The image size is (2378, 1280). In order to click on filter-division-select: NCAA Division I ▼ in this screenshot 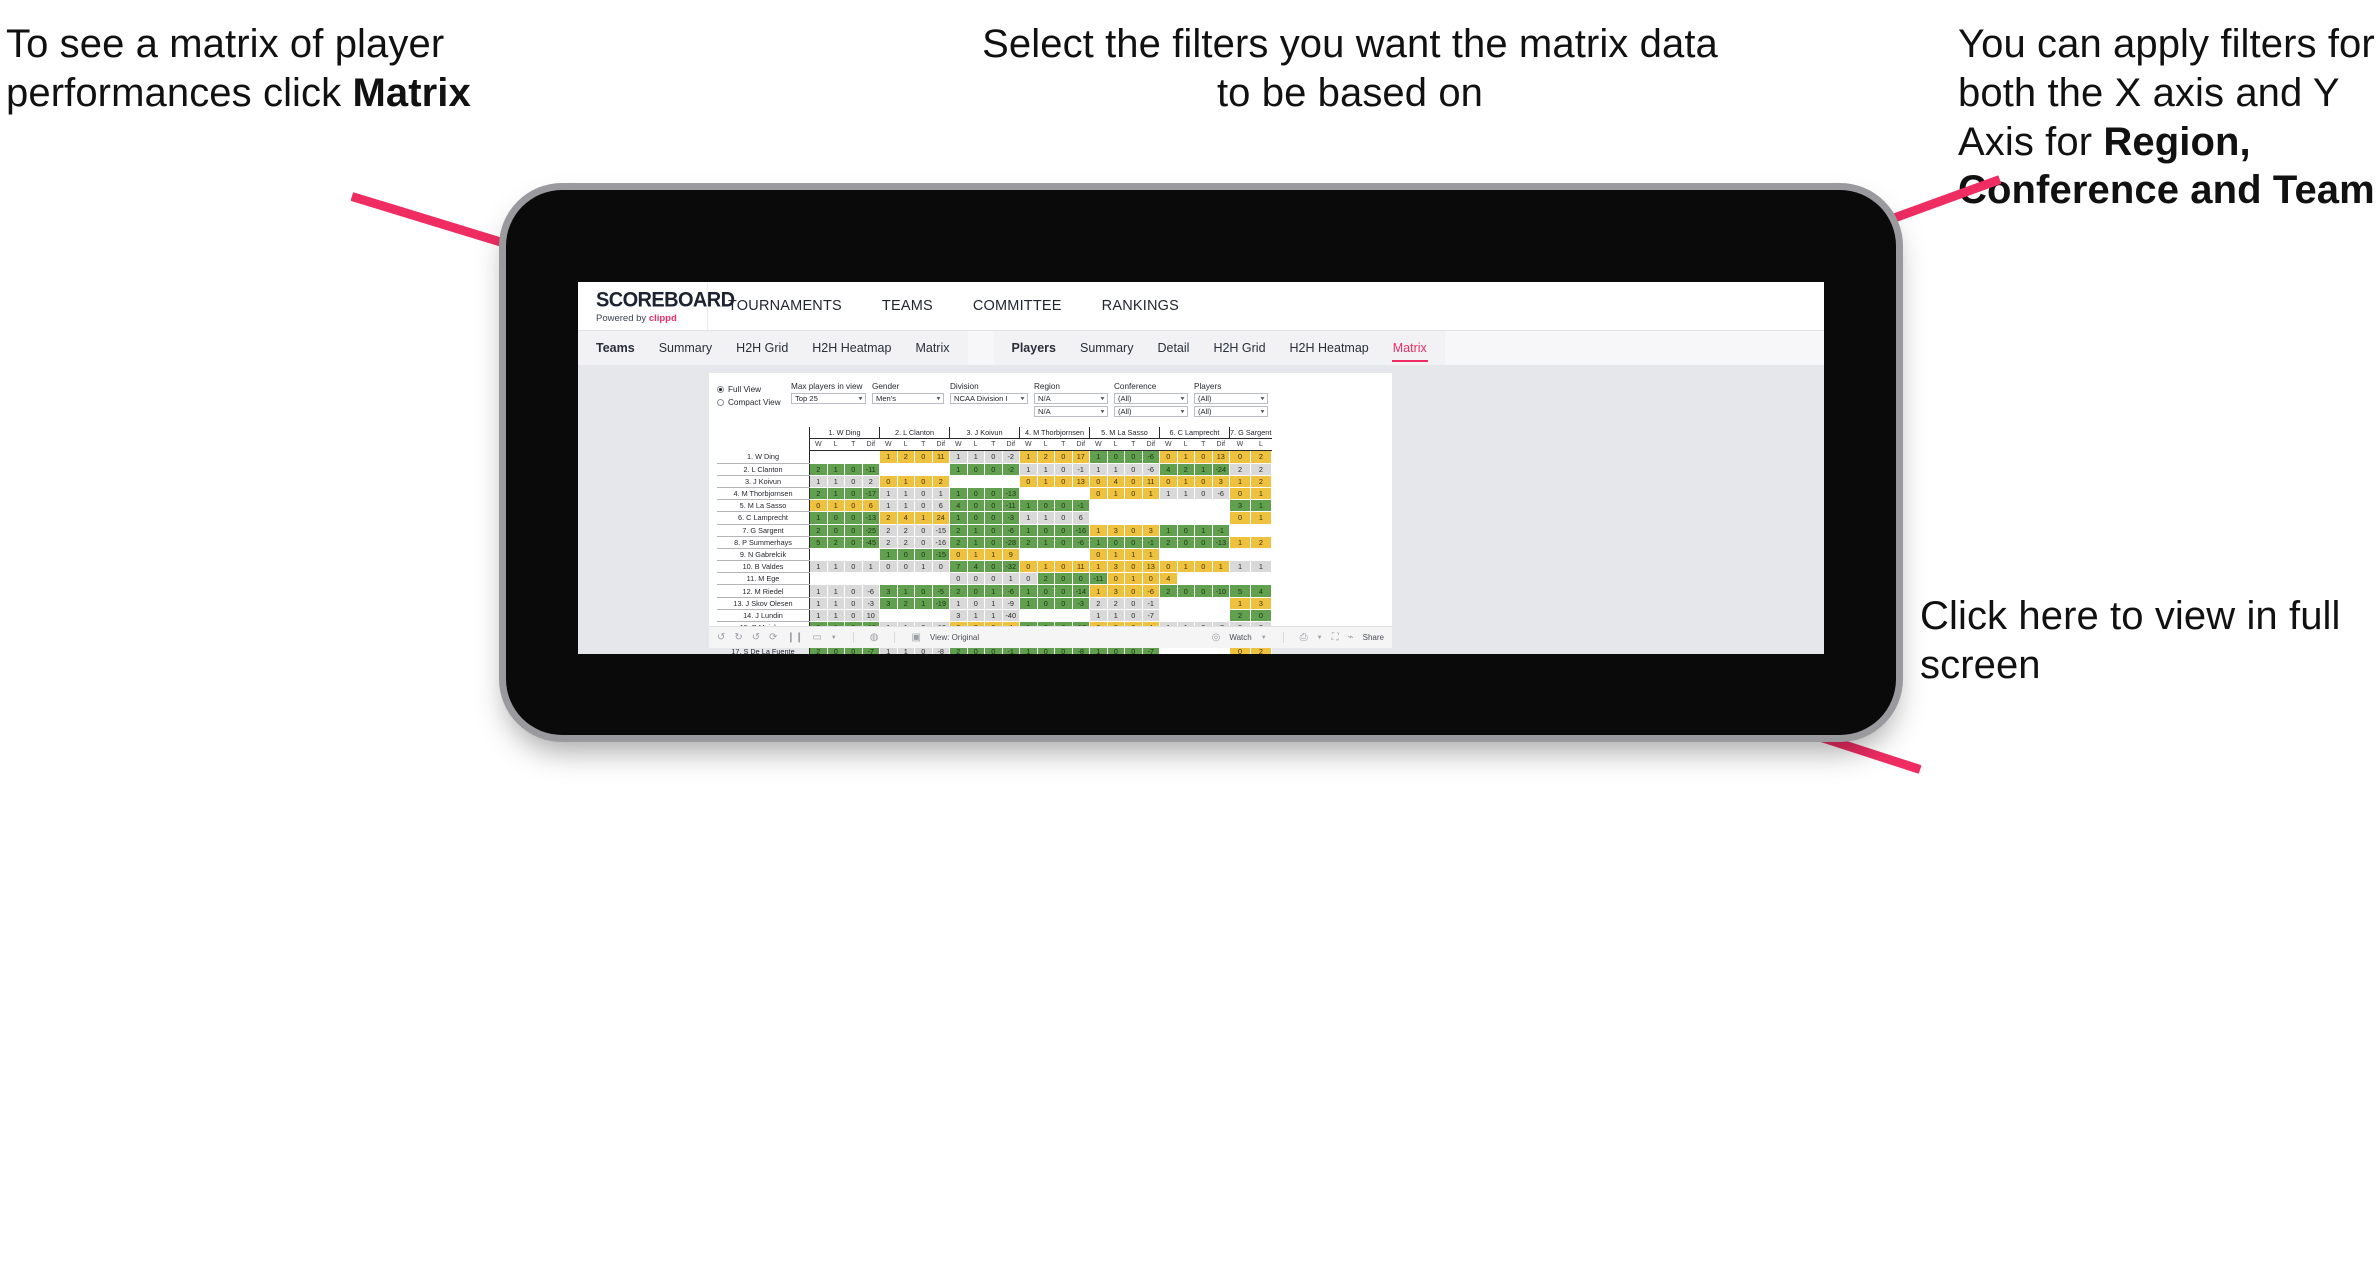, I will do `click(989, 398)`.